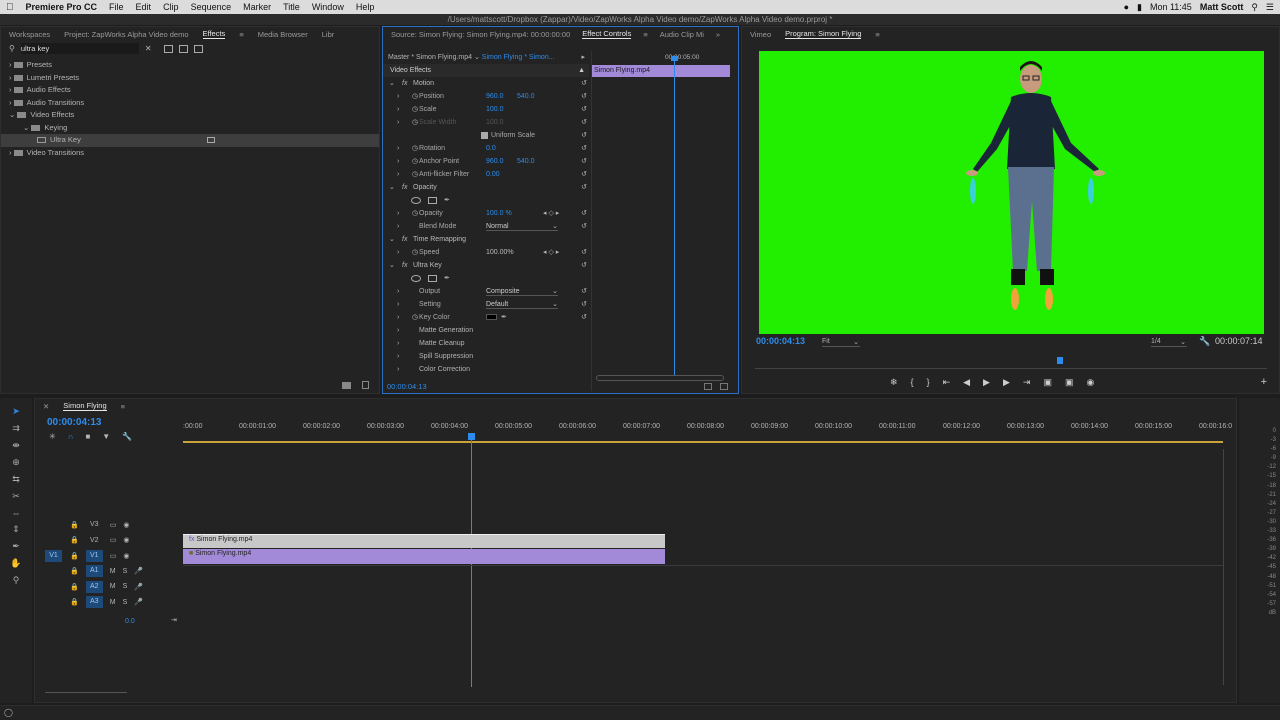  I want to click on extract-icon: ▣, so click(1069, 382).